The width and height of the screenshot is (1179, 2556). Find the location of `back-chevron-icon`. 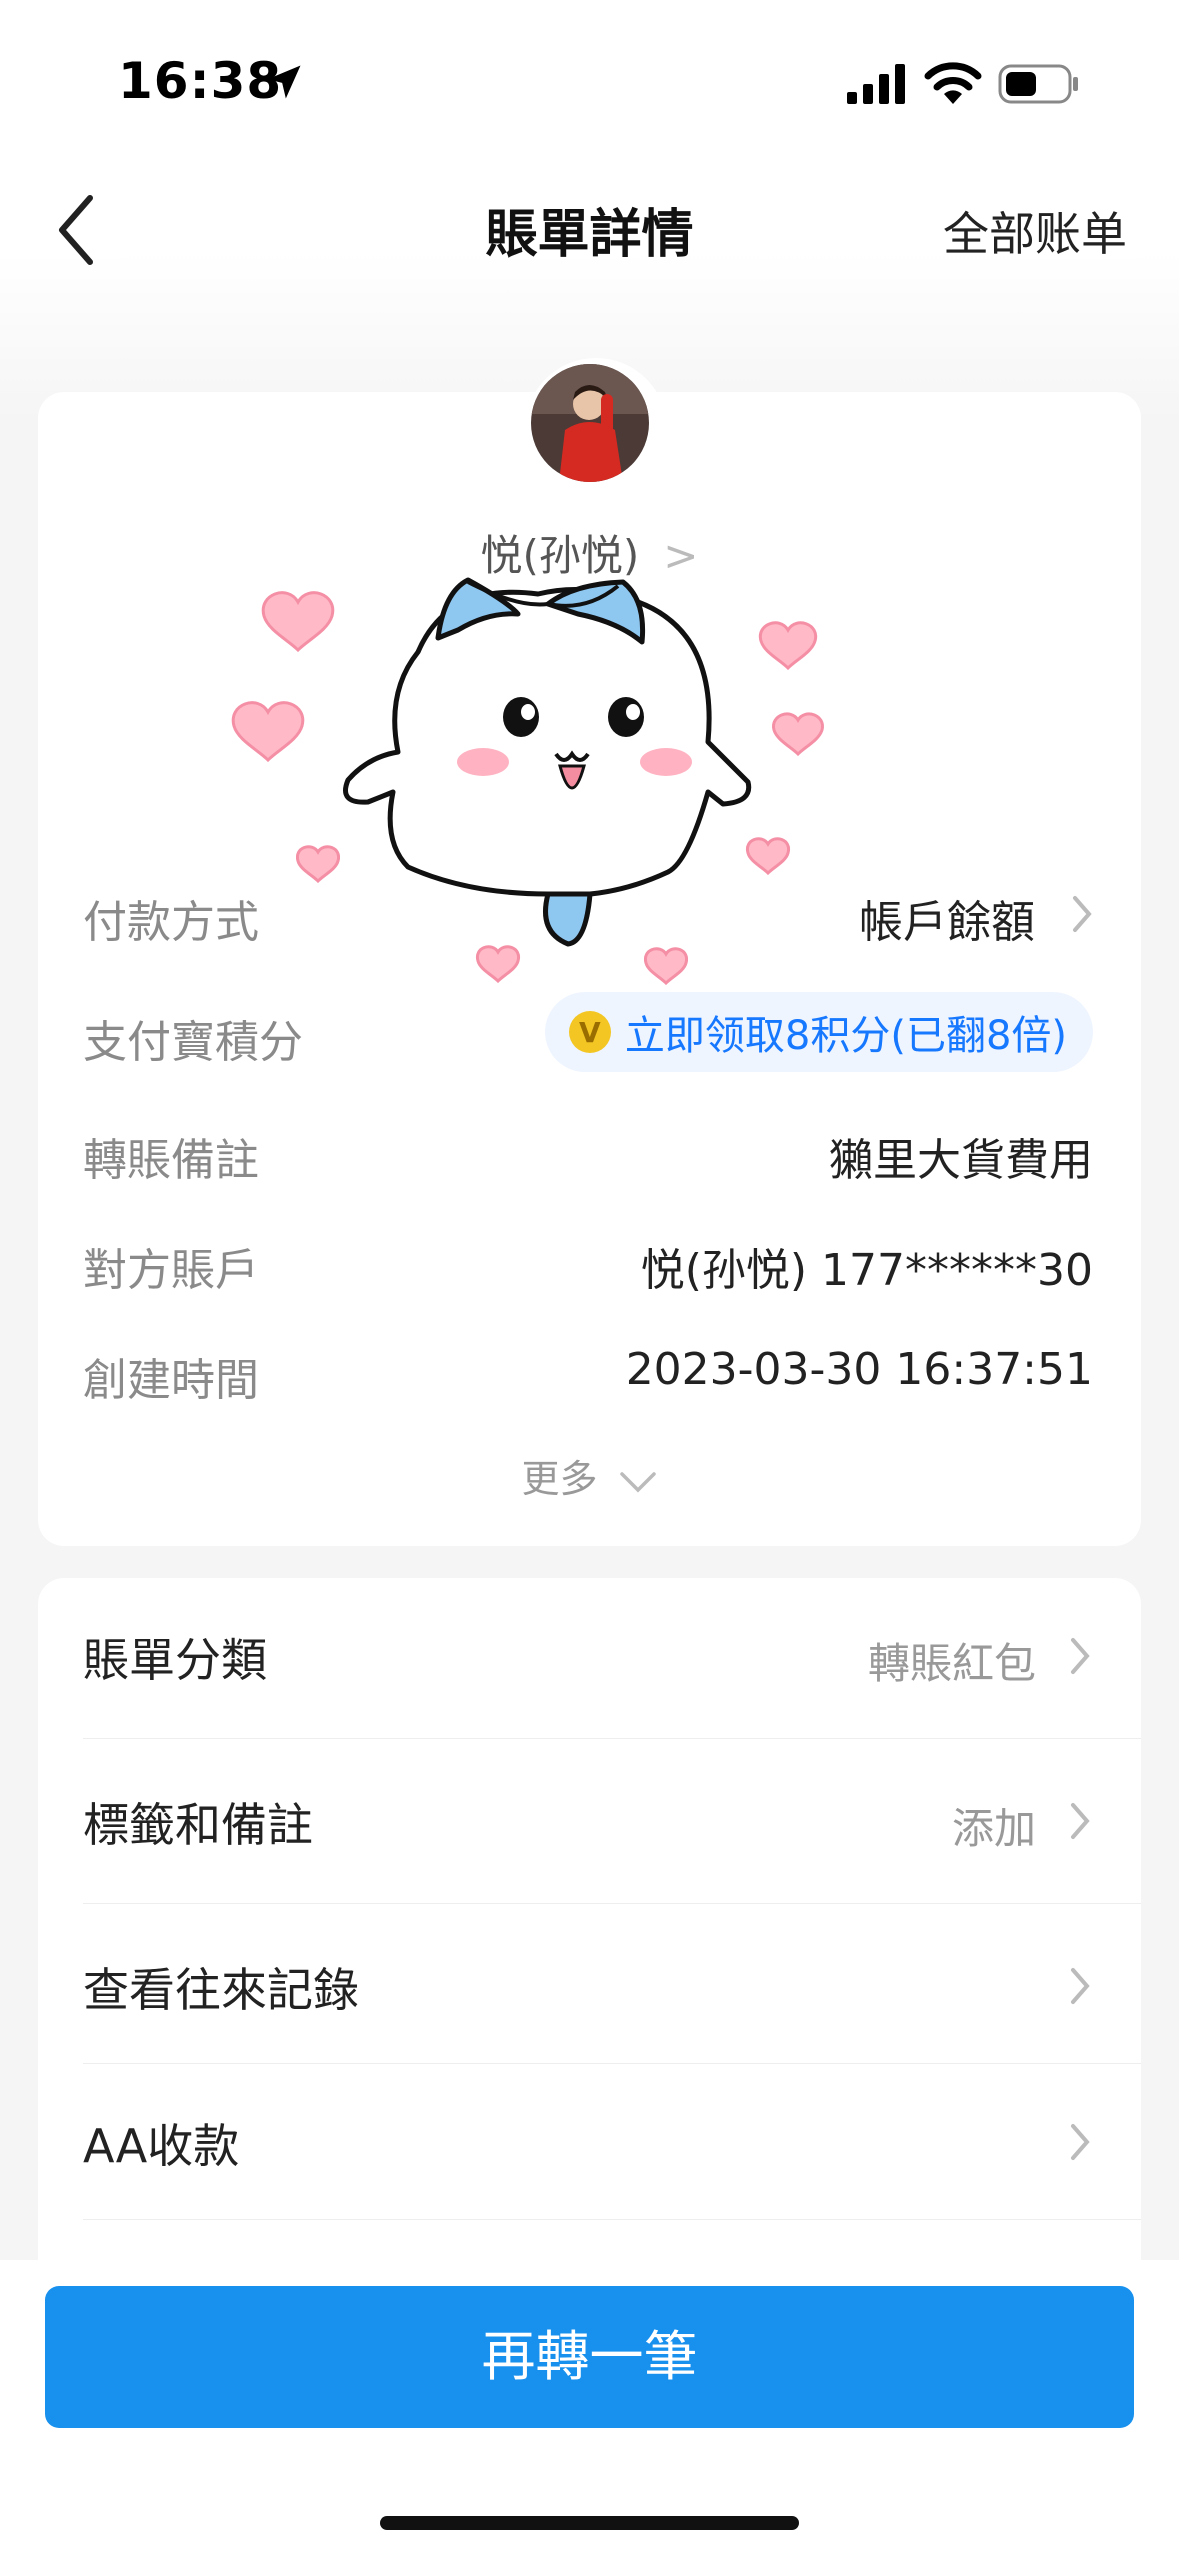

back-chevron-icon is located at coordinates (78, 230).